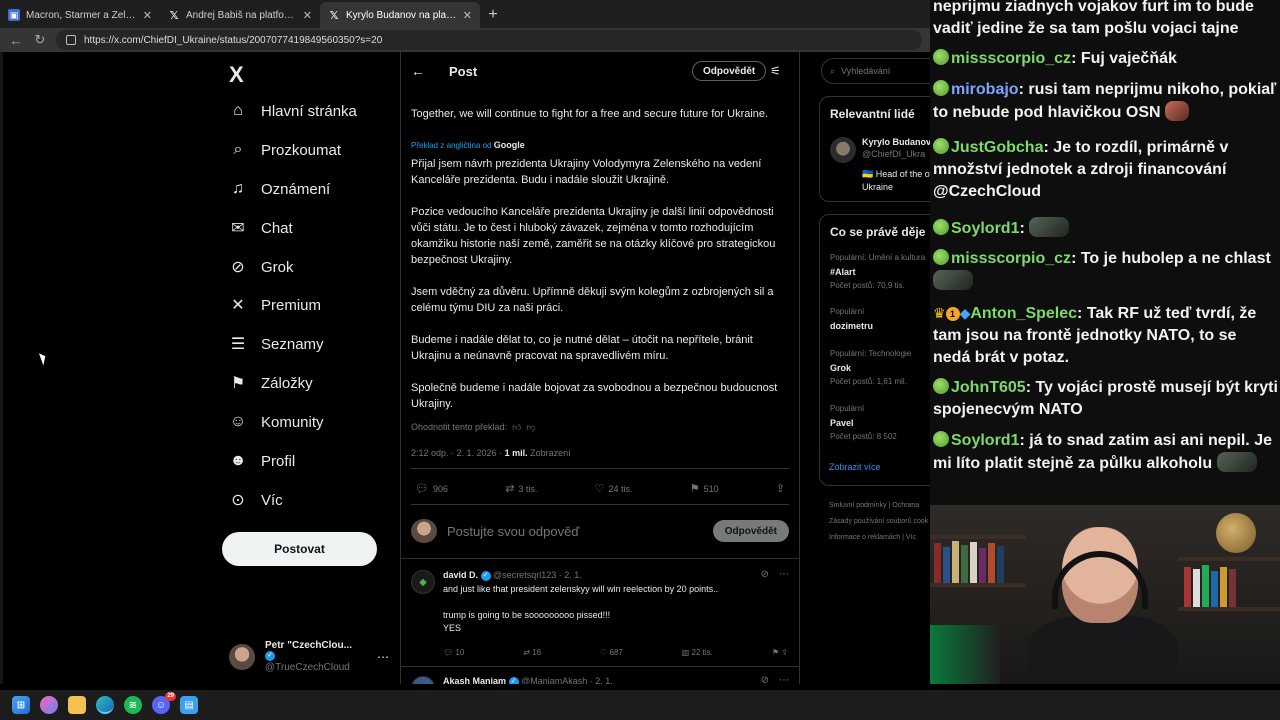 The height and width of the screenshot is (720, 1280). I want to click on x-logo-icon: X, so click(236, 75).